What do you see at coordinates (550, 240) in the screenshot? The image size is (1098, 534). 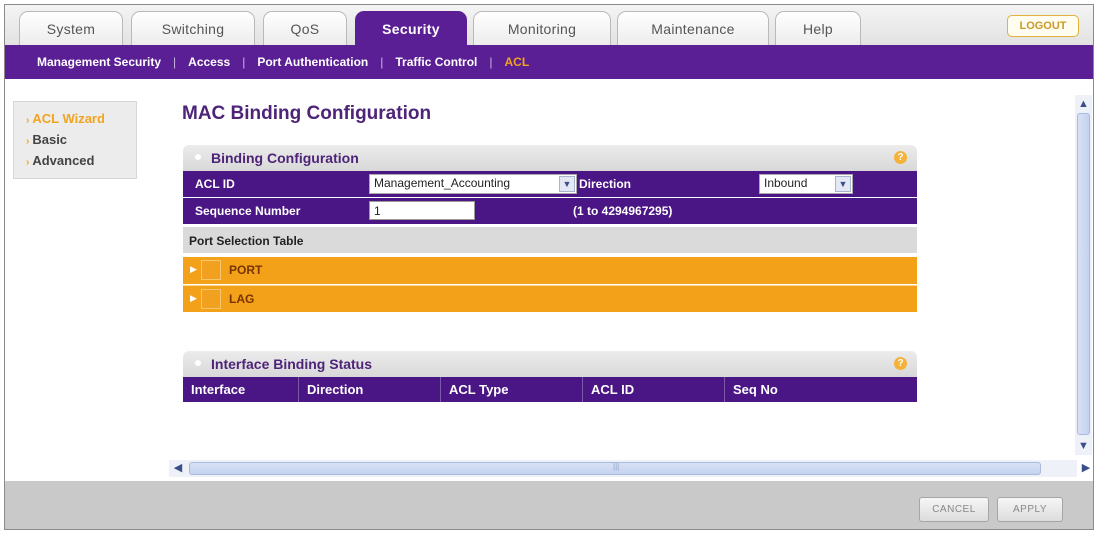 I see `port-selection-table-header: Port Selection Table` at bounding box center [550, 240].